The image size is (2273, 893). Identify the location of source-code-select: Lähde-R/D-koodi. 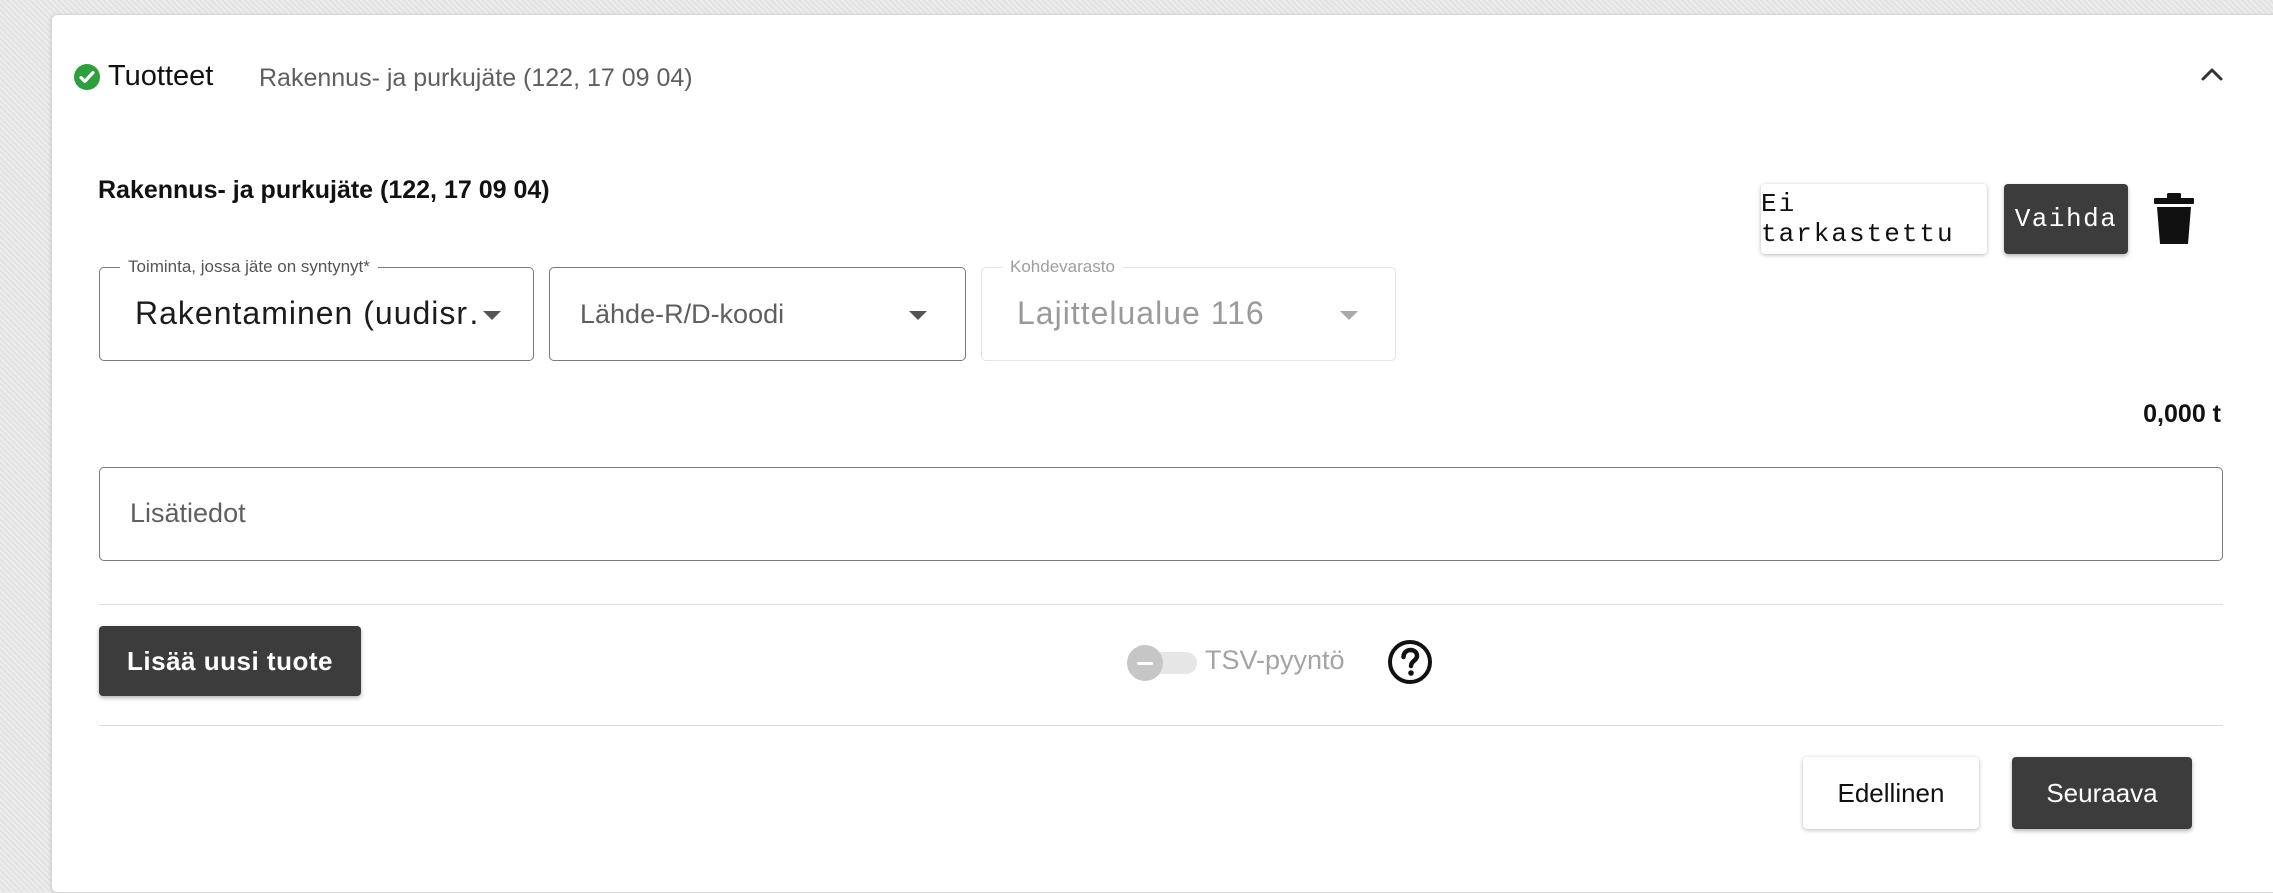
(757, 314).